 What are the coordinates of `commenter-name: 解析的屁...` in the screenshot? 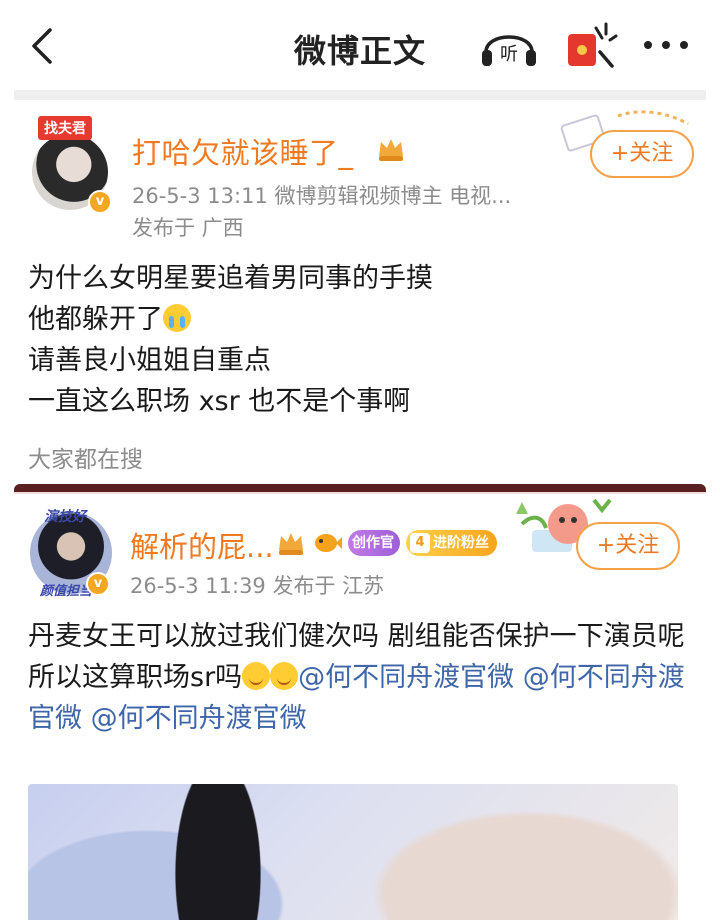 It's located at (202, 545).